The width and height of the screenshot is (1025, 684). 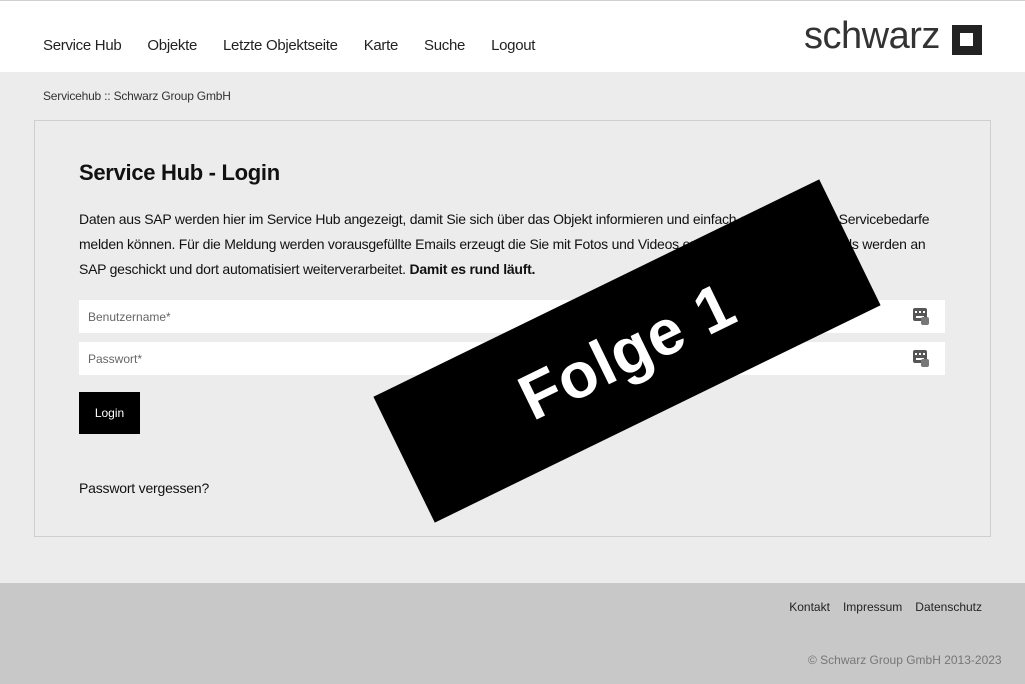 I want to click on page-title: Service Hub - Login, so click(x=179, y=172).